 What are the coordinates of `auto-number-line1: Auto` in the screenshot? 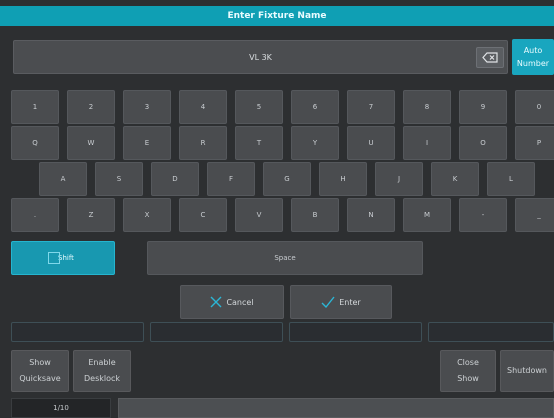 It's located at (533, 50).